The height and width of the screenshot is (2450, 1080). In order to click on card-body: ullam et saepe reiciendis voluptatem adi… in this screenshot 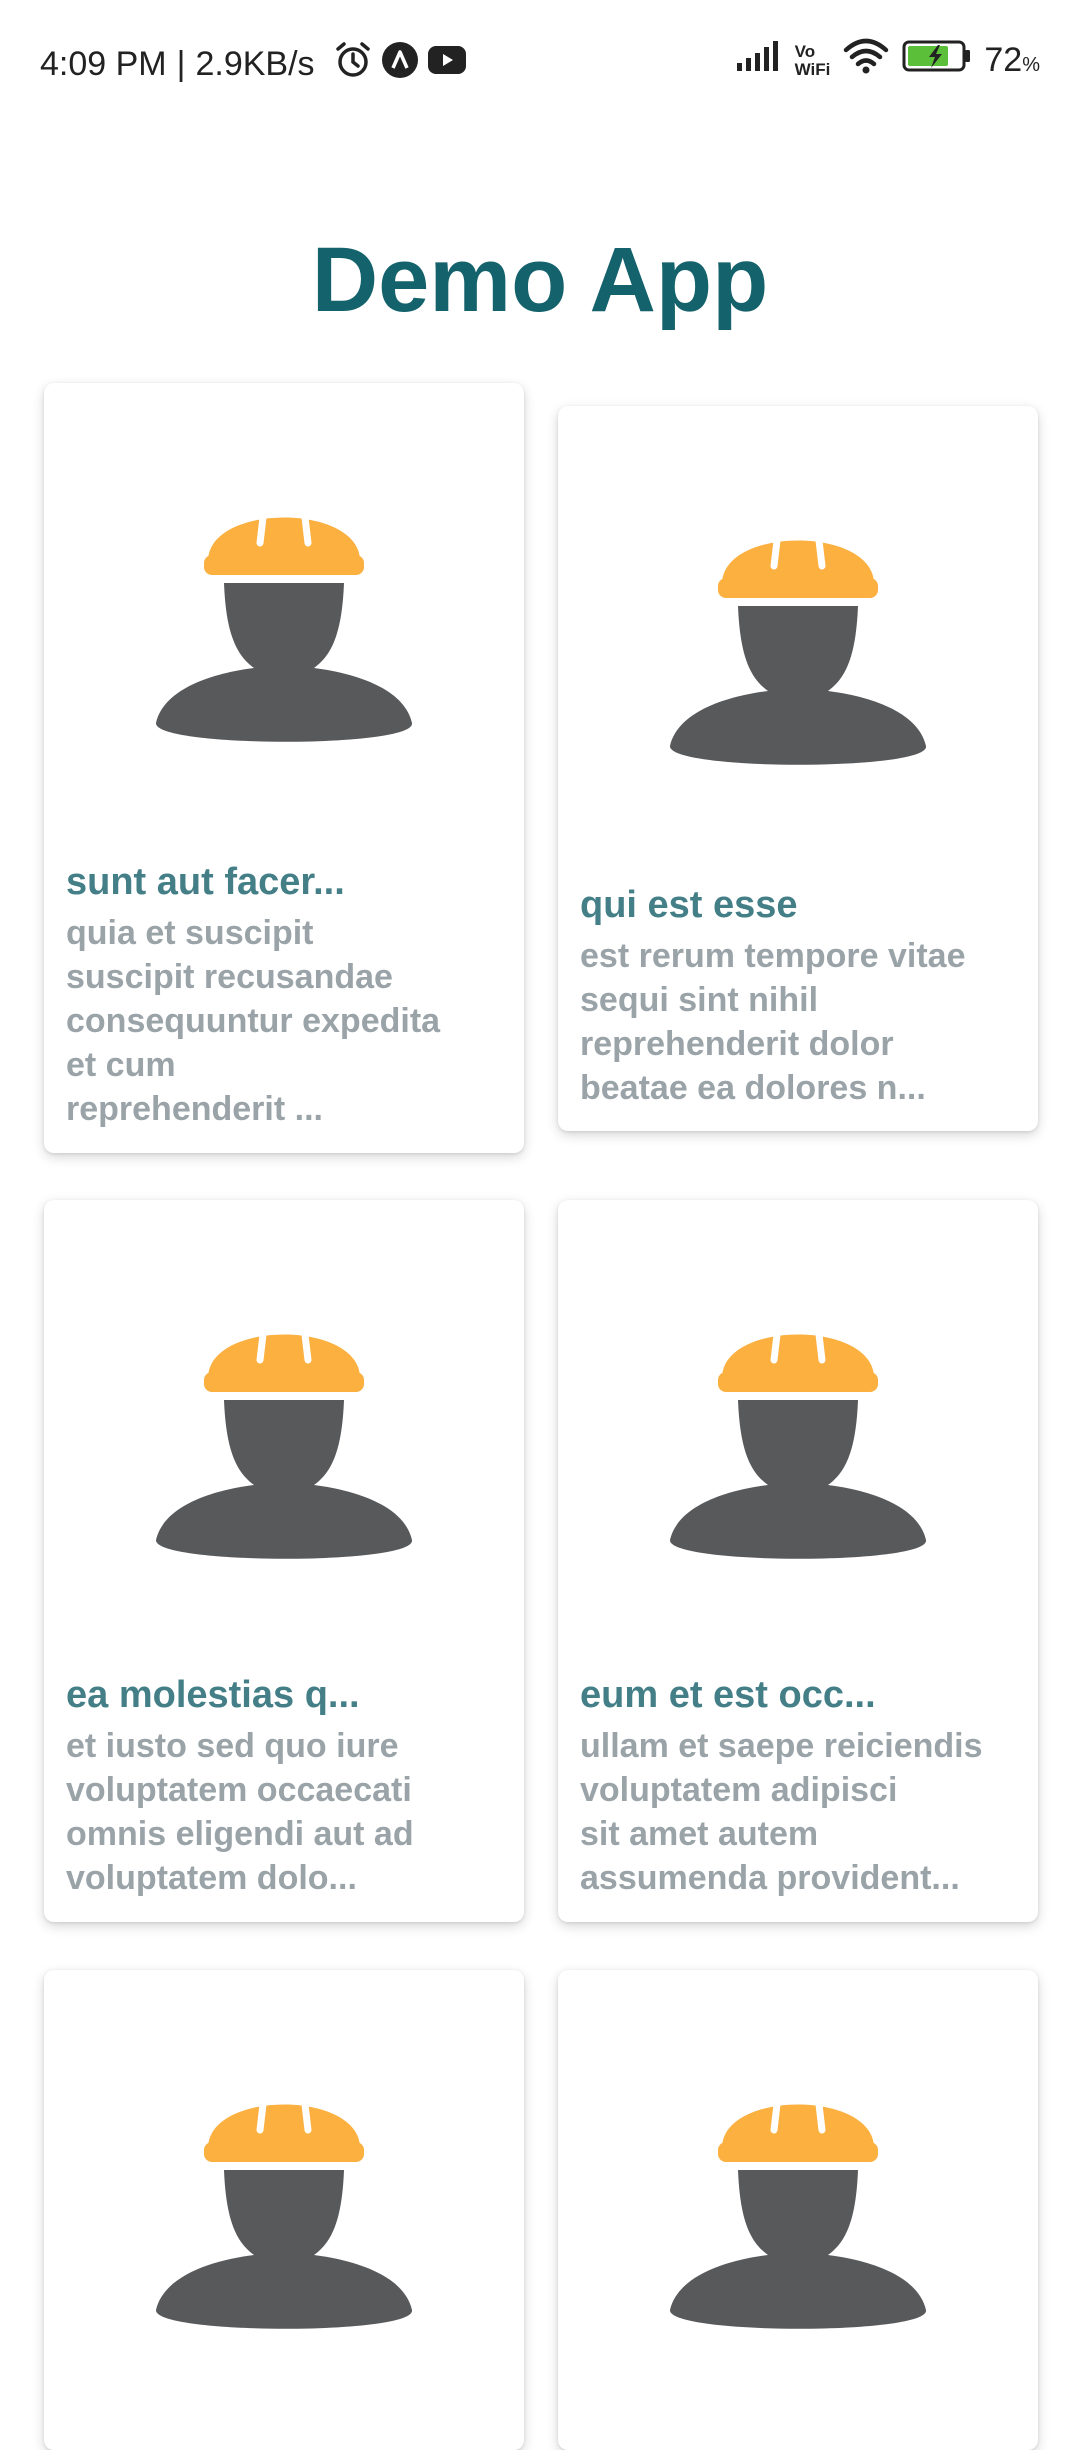, I will do `click(781, 1812)`.